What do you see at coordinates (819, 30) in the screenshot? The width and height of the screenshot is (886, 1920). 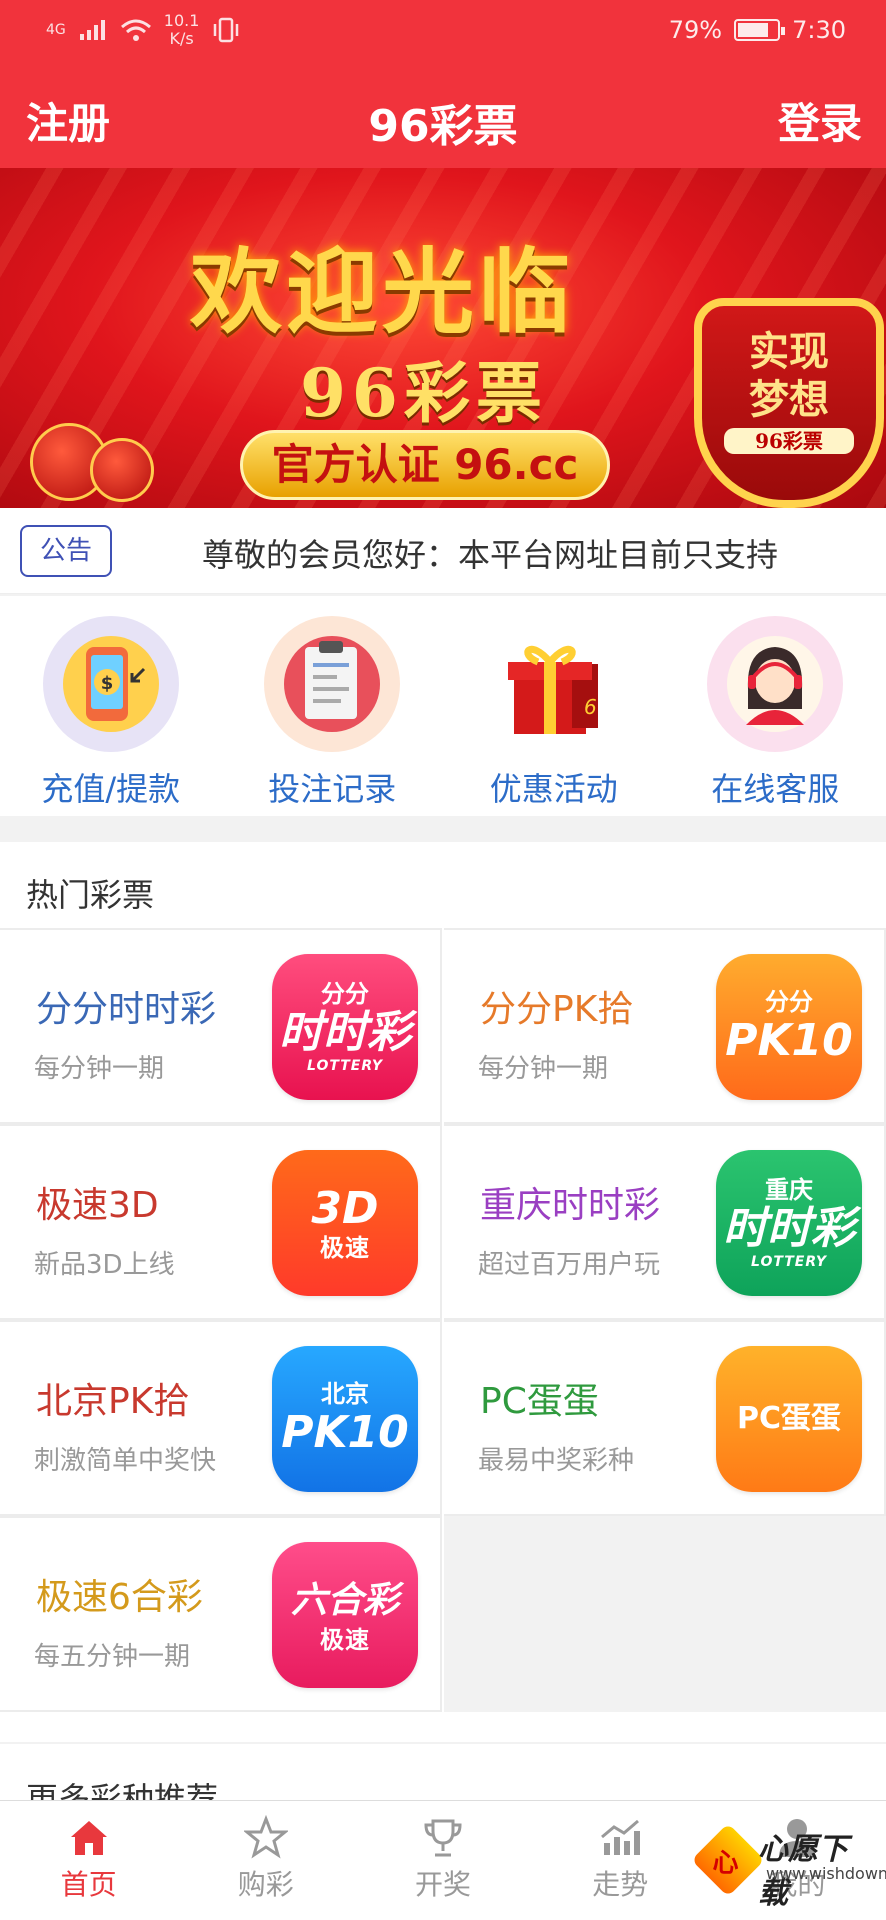 I see `clock: 7:30` at bounding box center [819, 30].